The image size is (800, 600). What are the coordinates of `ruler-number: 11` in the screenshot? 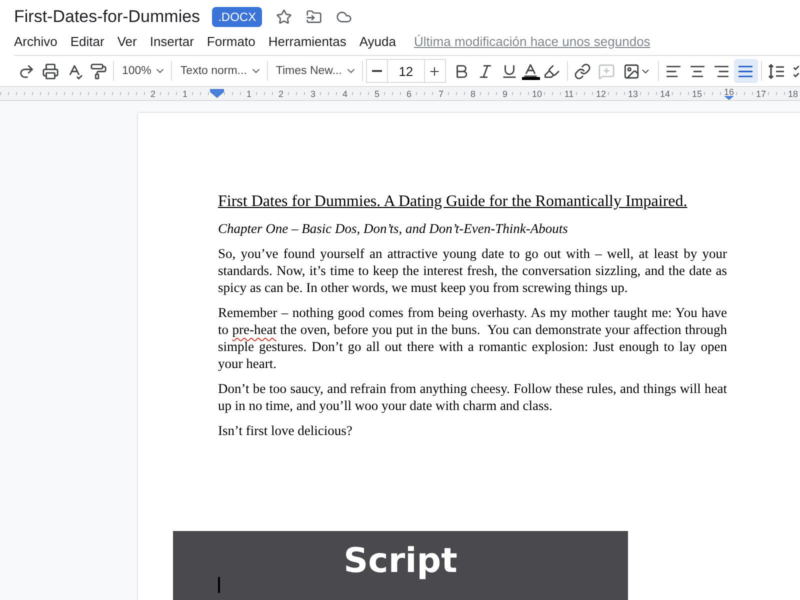 It's located at (569, 93).